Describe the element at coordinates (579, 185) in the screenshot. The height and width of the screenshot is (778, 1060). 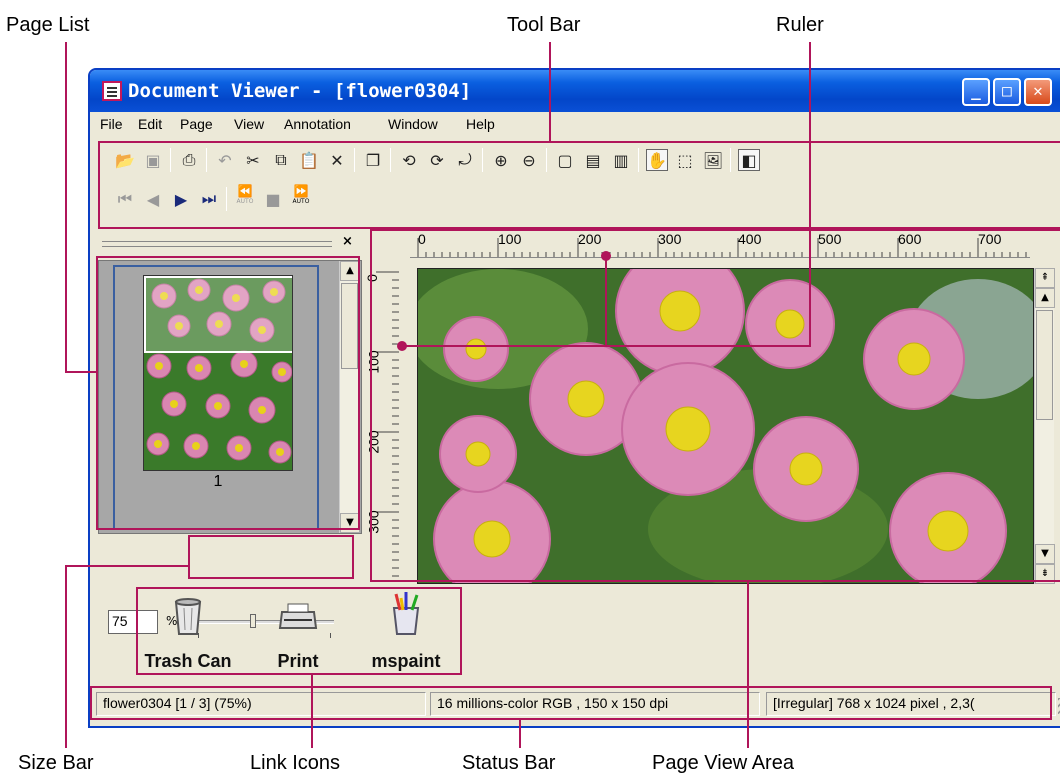
I see `frame-tool-bar` at that location.